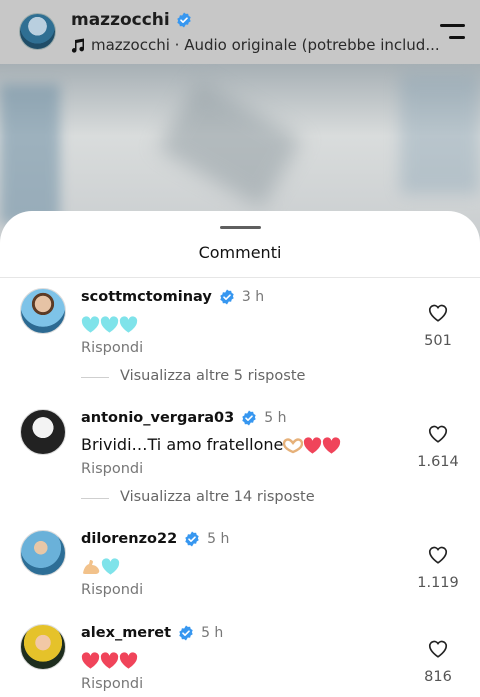 Image resolution: width=480 pixels, height=697 pixels. What do you see at coordinates (240, 328) in the screenshot?
I see `comment-item: scottmctominay 3 h Rispondi 501` at bounding box center [240, 328].